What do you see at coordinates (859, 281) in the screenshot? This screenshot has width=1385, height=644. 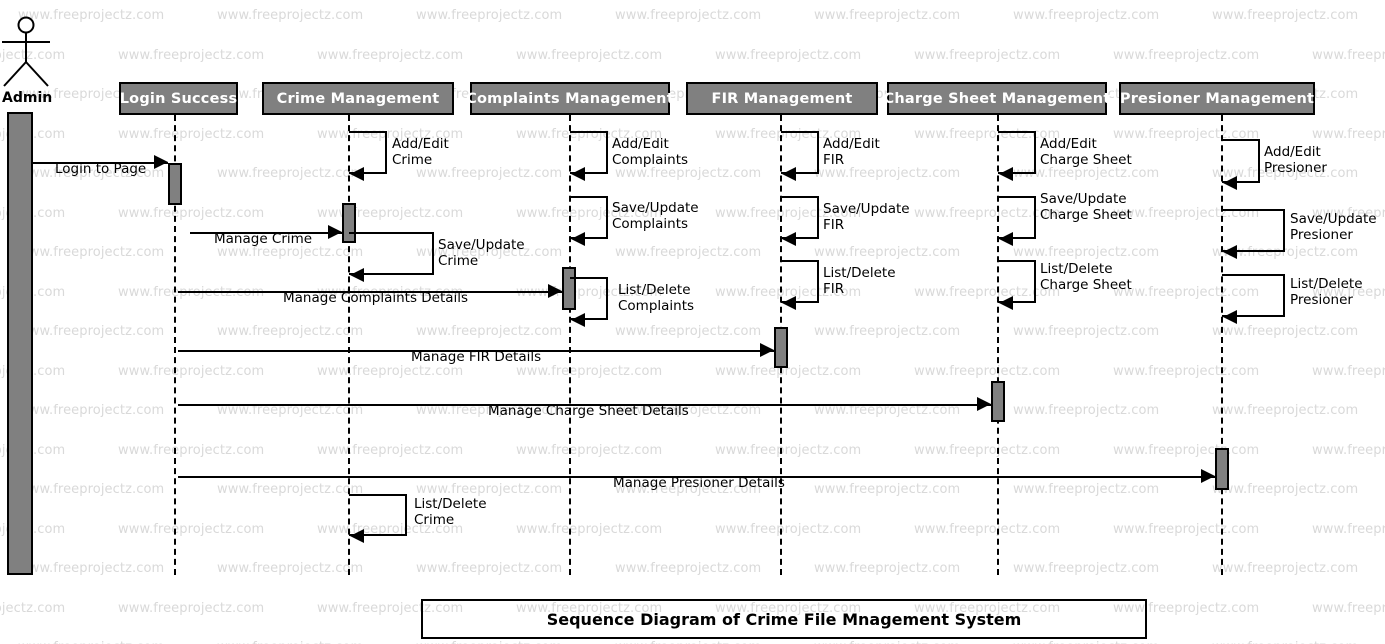 I see `self-message-label-listdelete-fir: List/Delete FIR` at bounding box center [859, 281].